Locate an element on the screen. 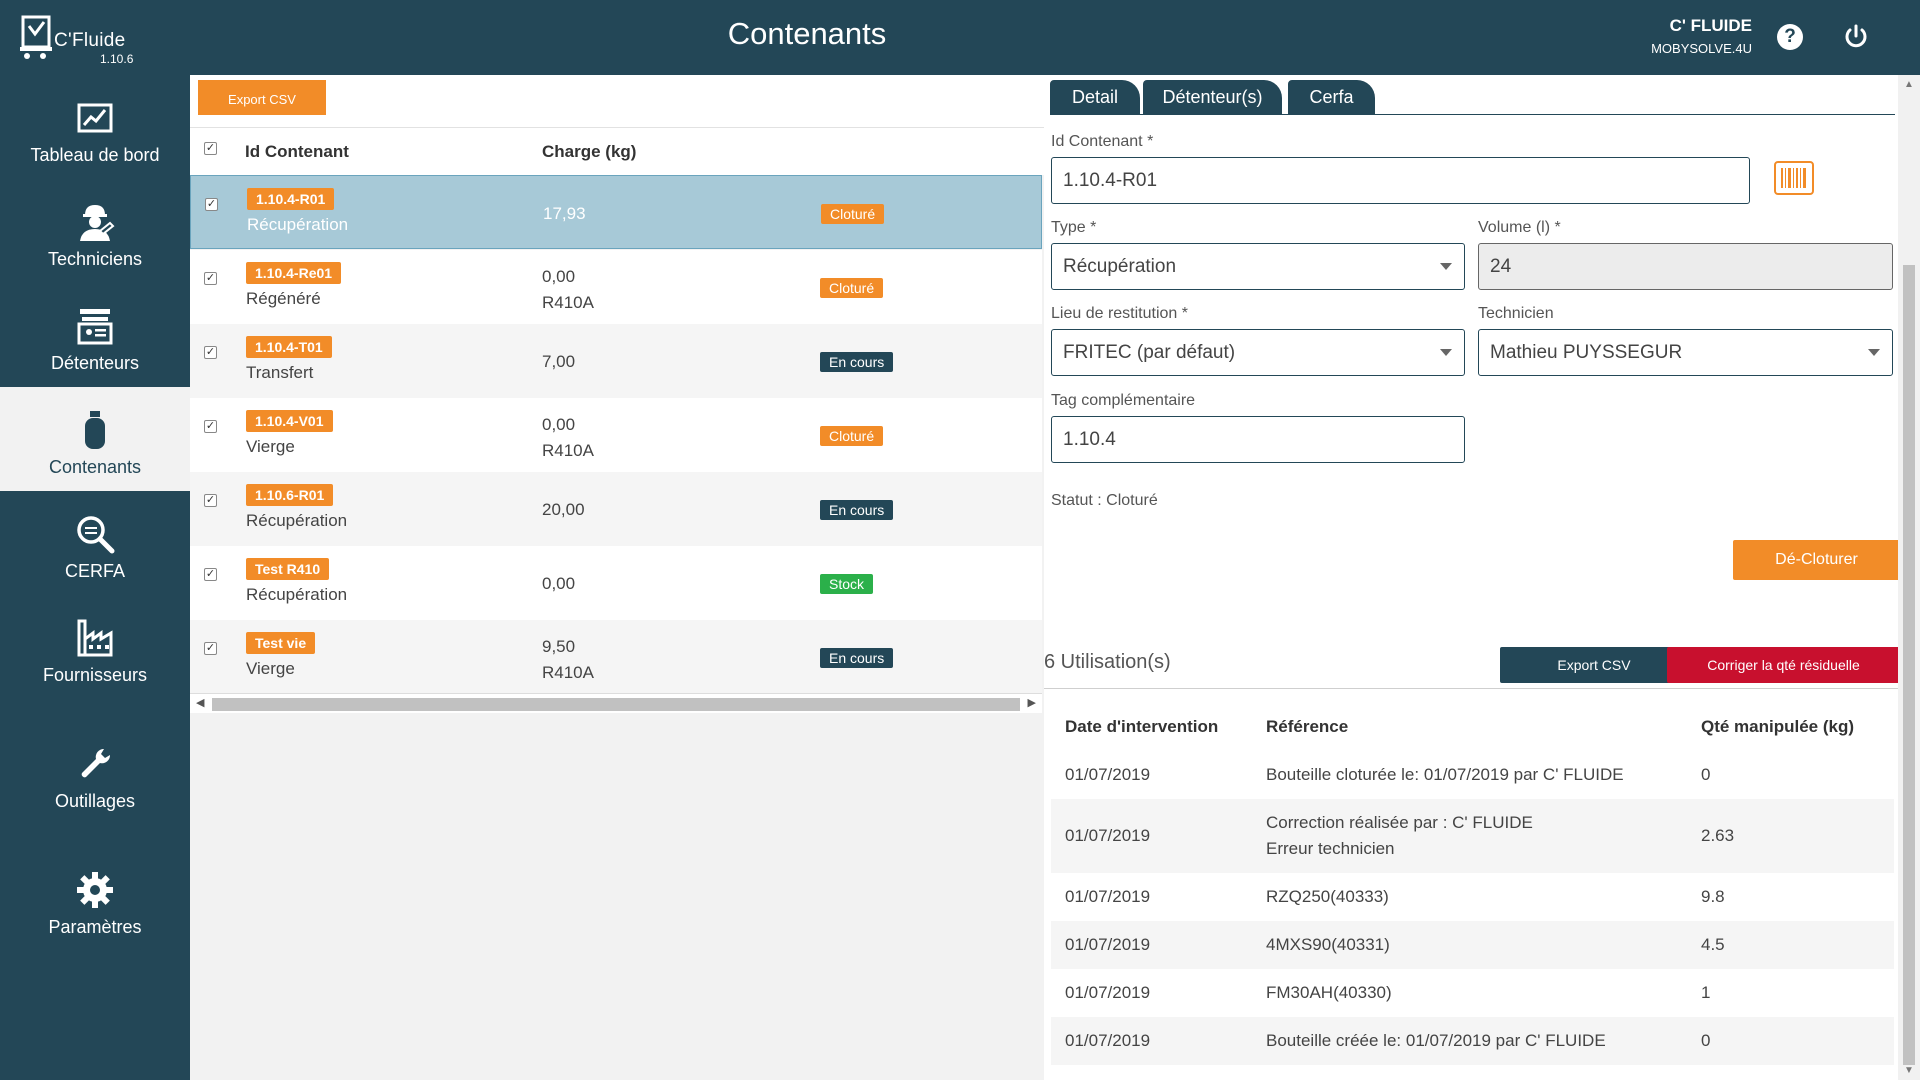 This screenshot has height=1080, width=1920. charge-value: 9,50 is located at coordinates (559, 646).